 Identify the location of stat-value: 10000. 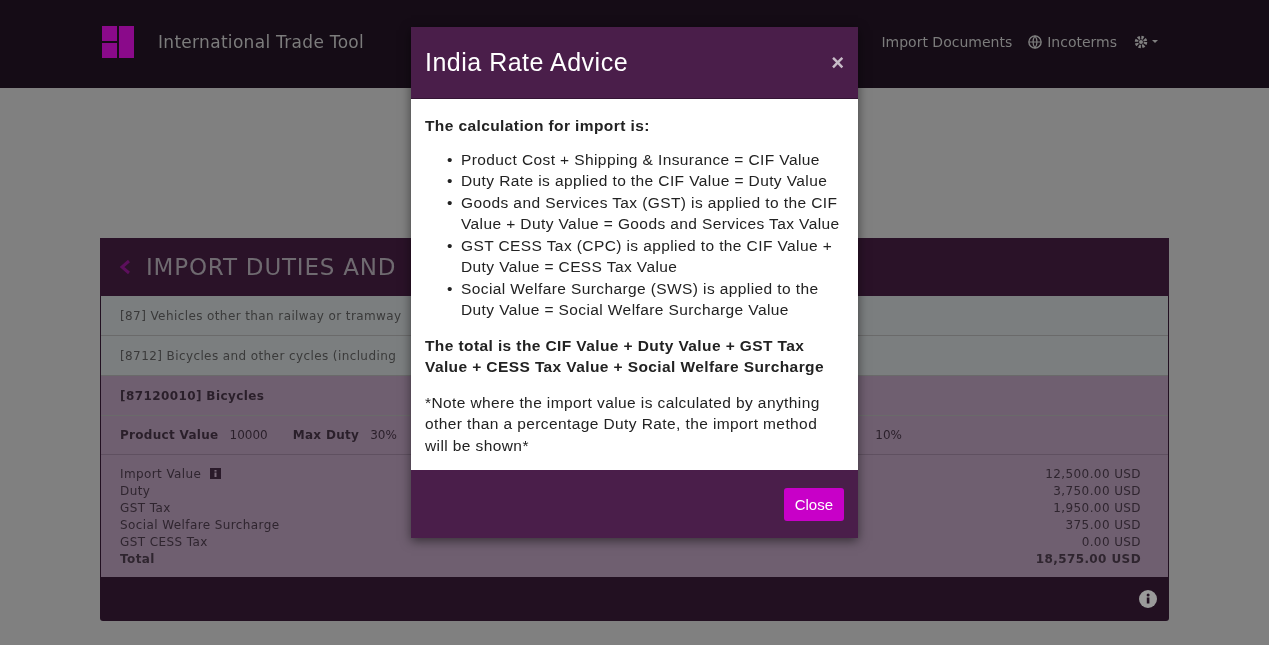
(248, 435).